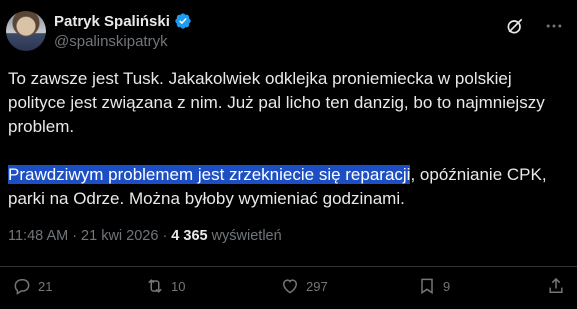 The width and height of the screenshot is (577, 309). I want to click on repost-icon, so click(155, 286).